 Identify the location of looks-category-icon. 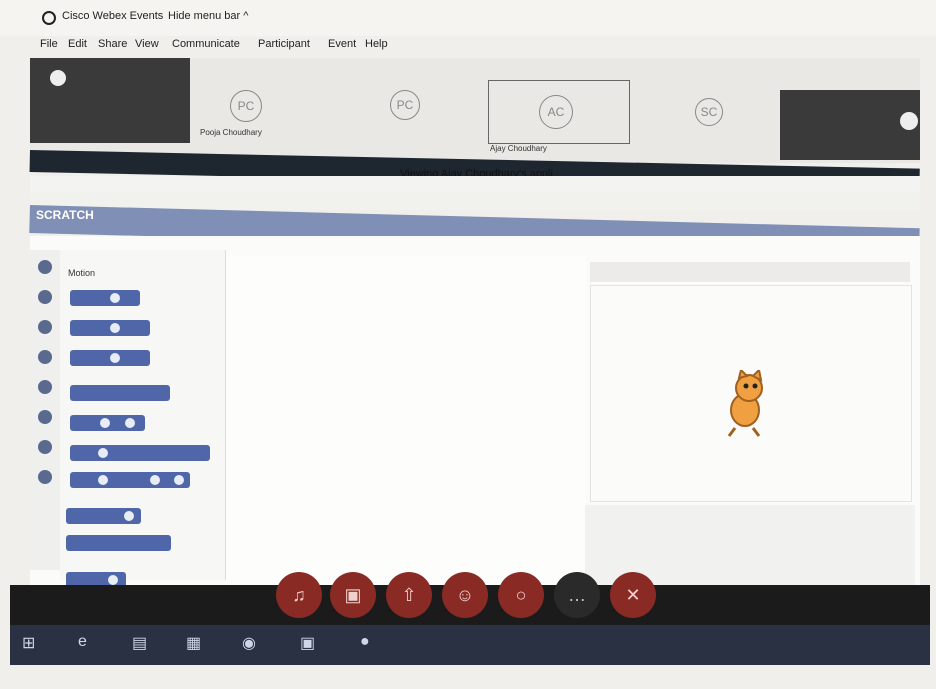
(45, 297).